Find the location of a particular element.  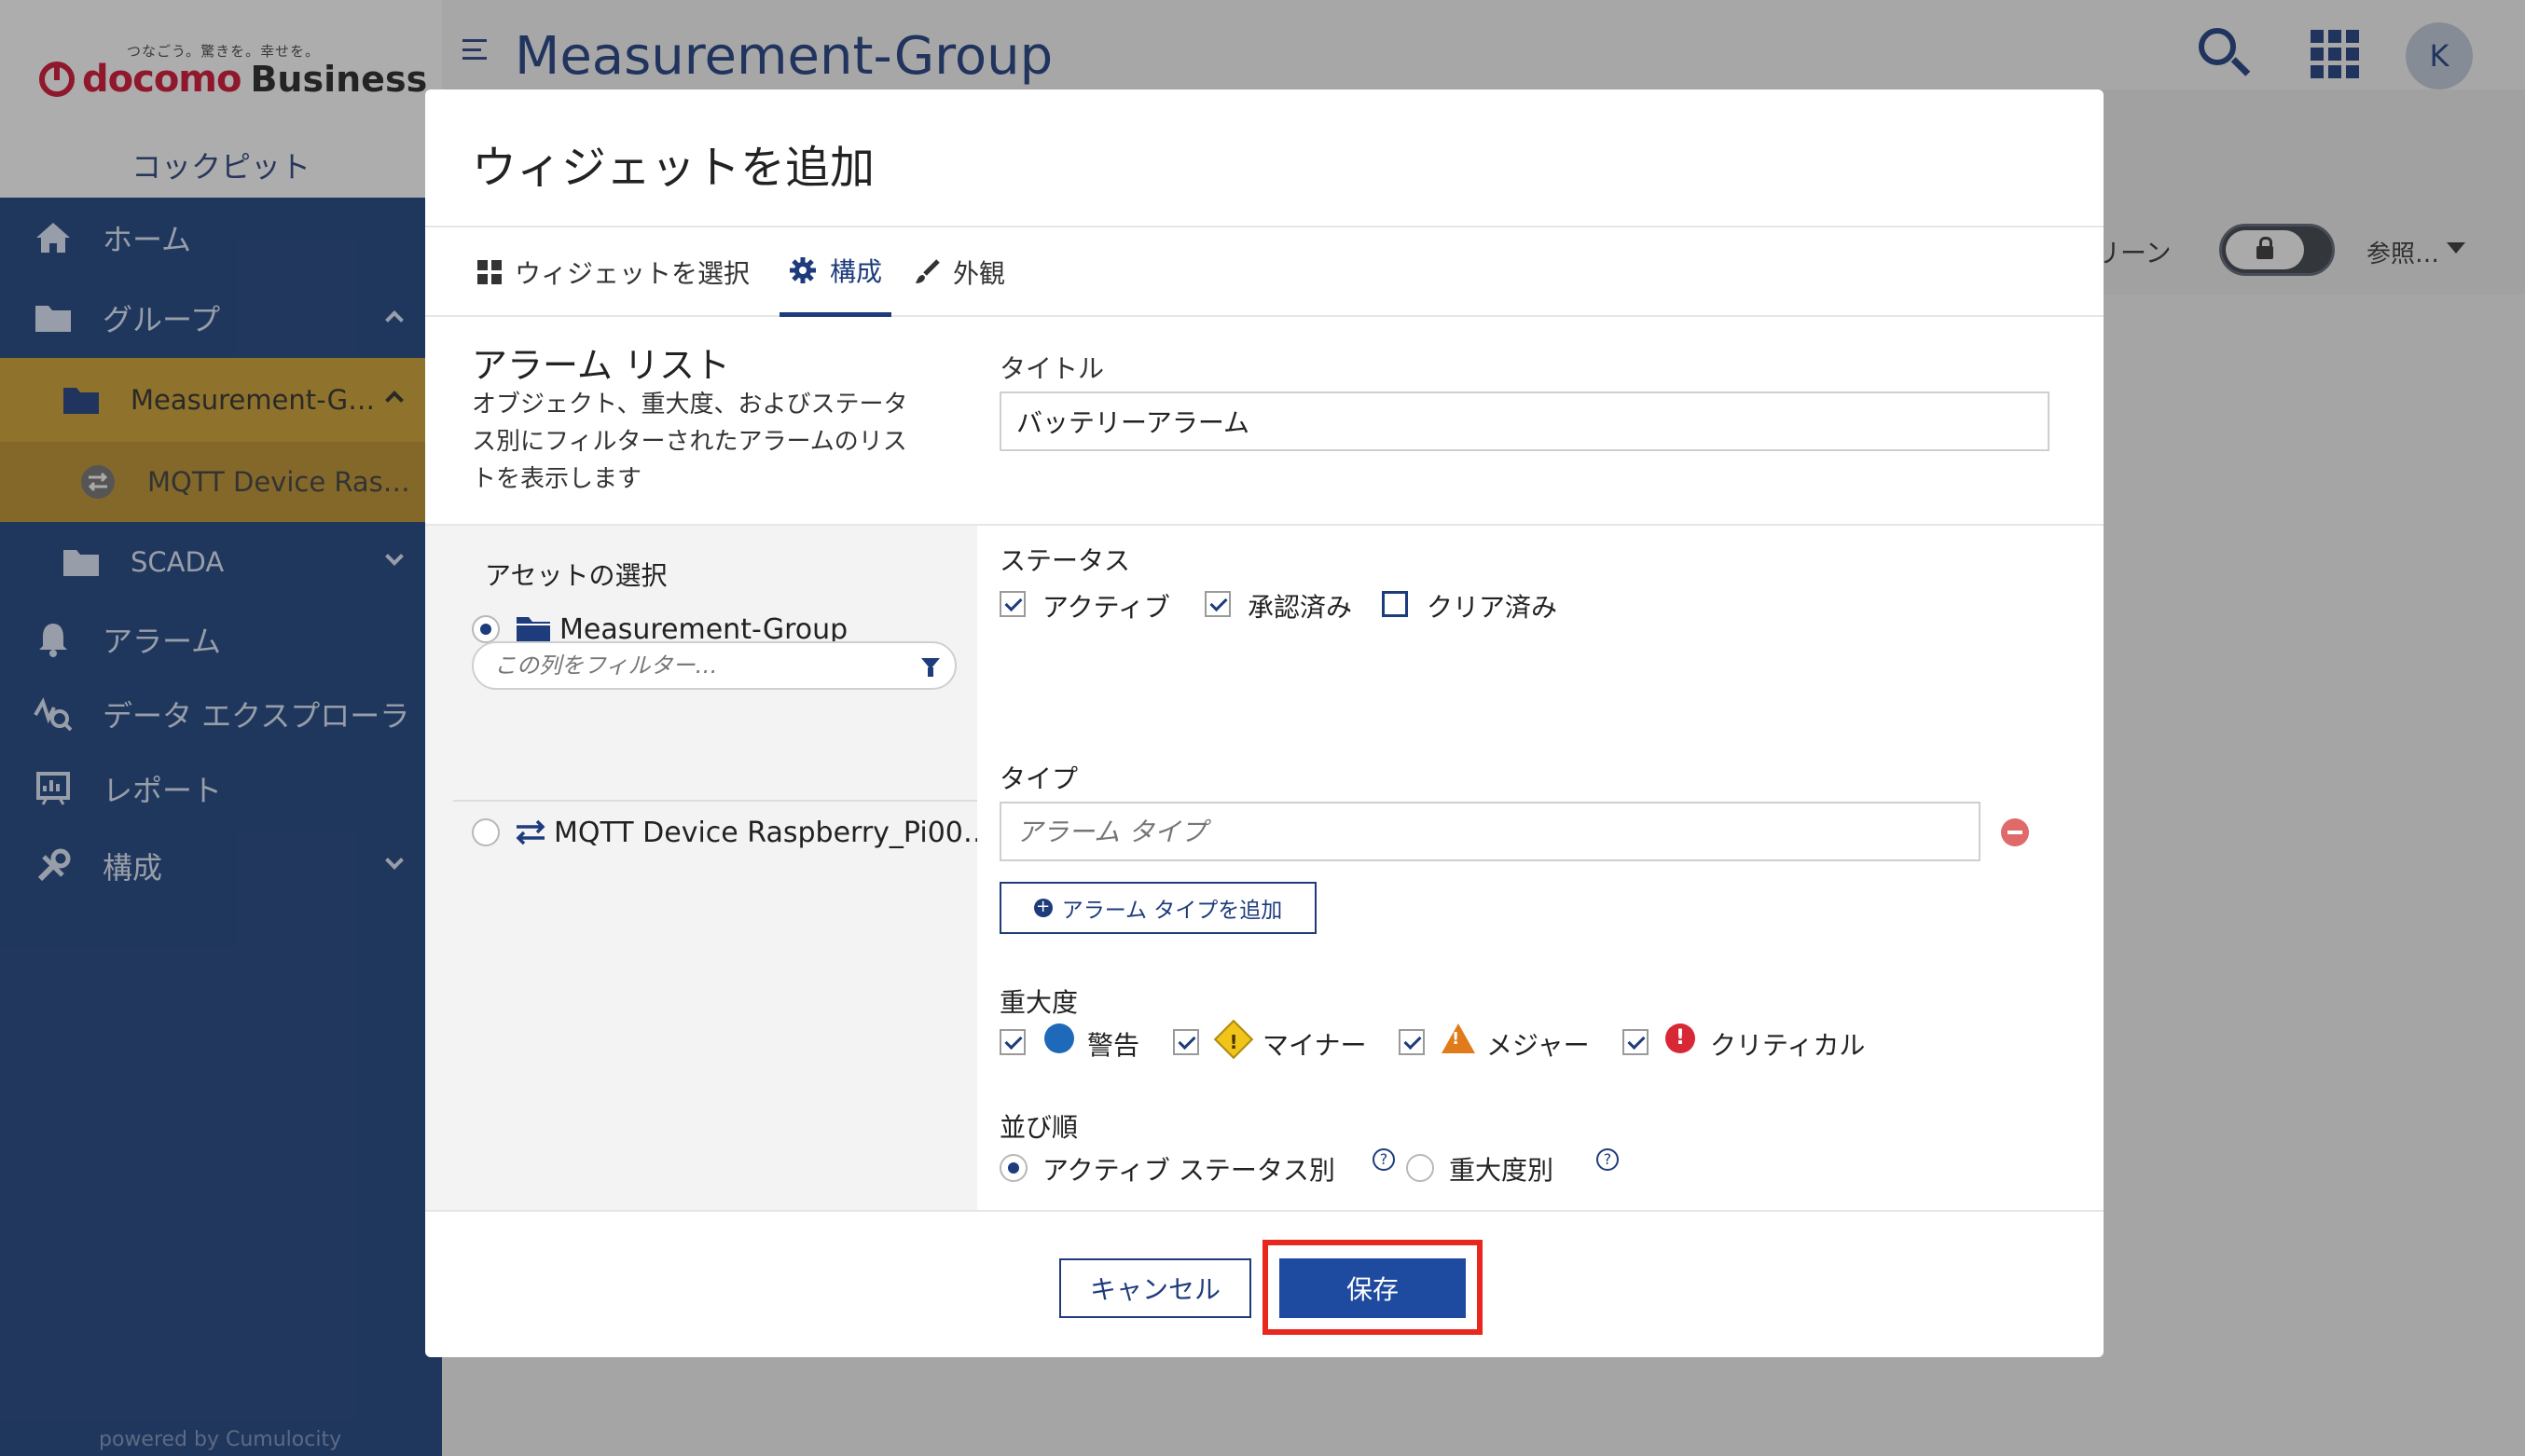

severity-option-label: マイナー is located at coordinates (1314, 1045).